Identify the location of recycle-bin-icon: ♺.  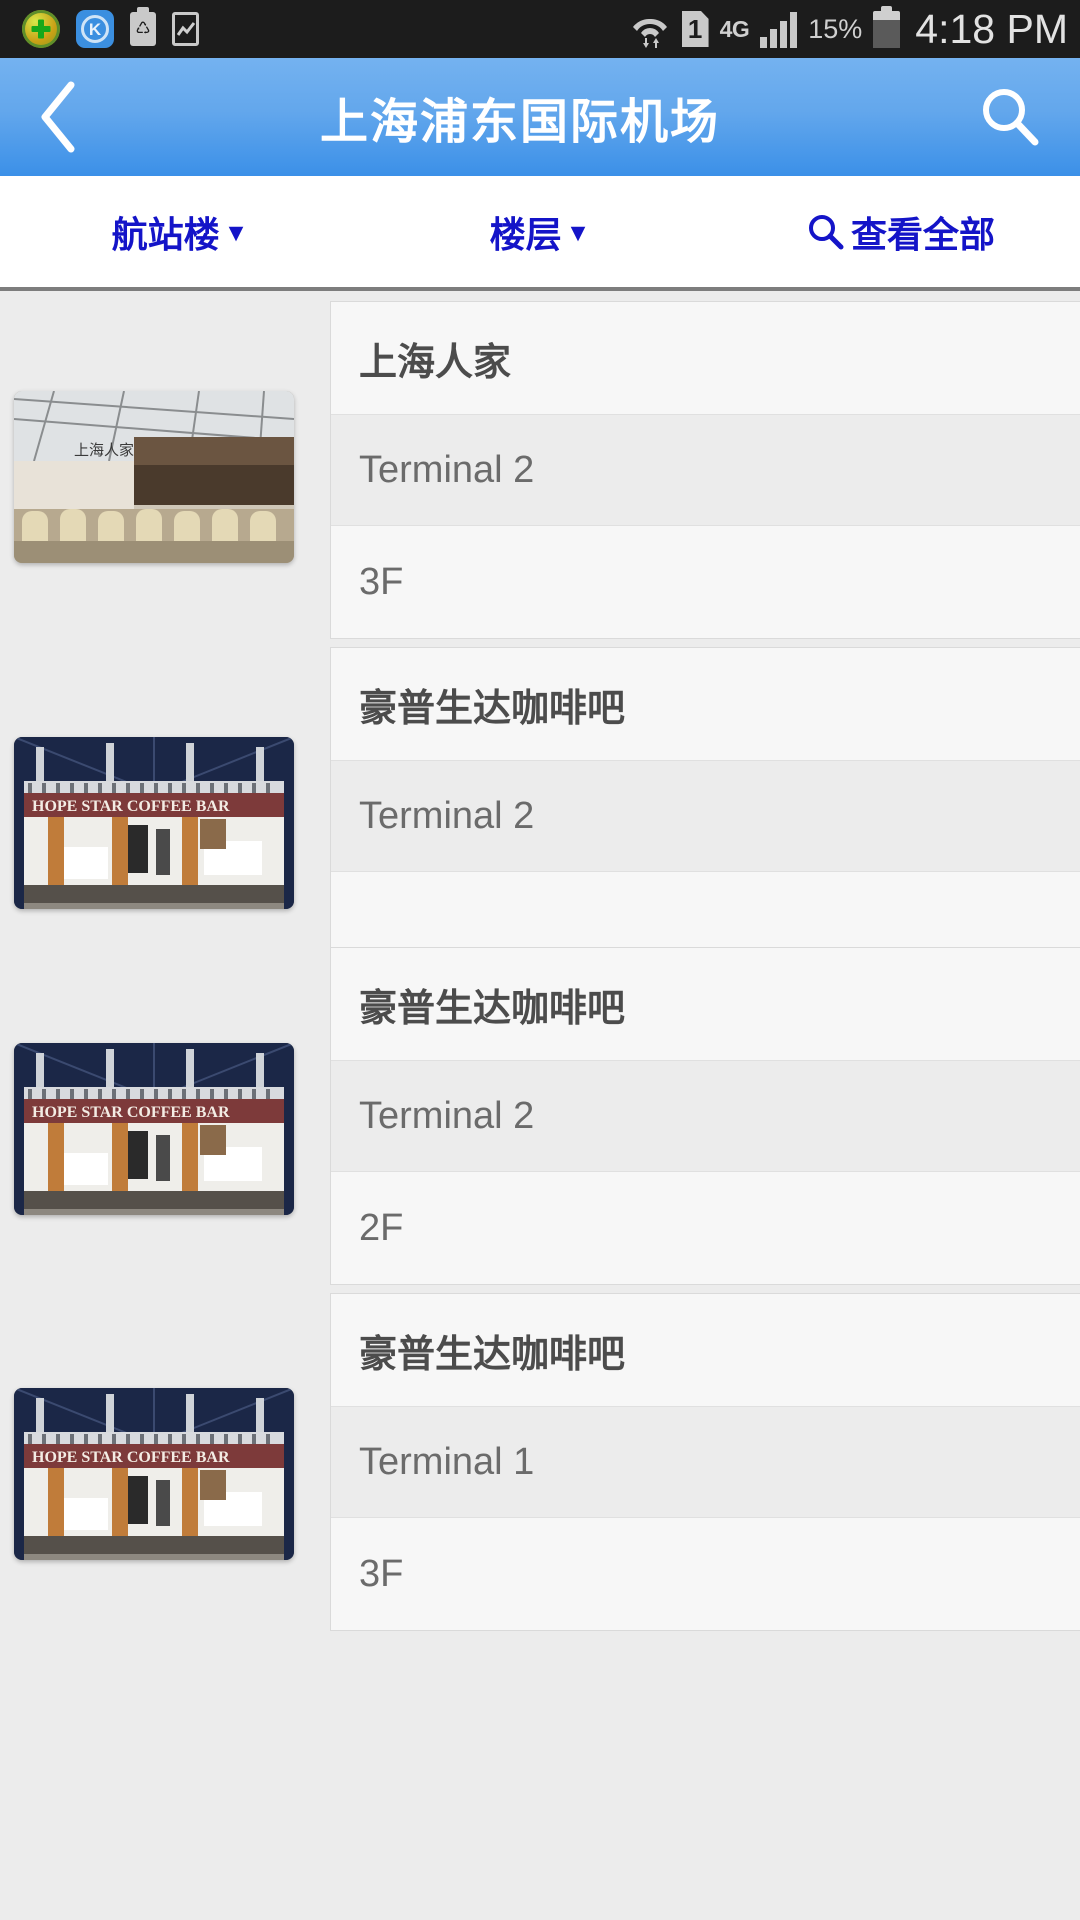
(143, 26).